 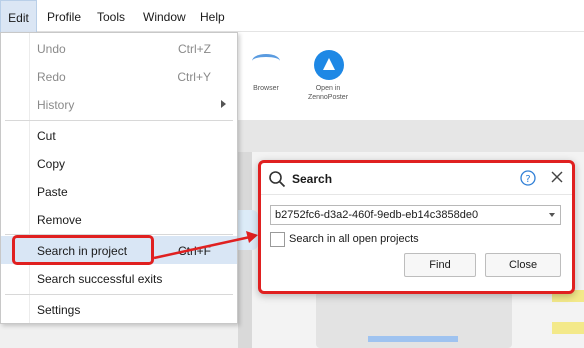 I want to click on search-icon, so click(x=277, y=179).